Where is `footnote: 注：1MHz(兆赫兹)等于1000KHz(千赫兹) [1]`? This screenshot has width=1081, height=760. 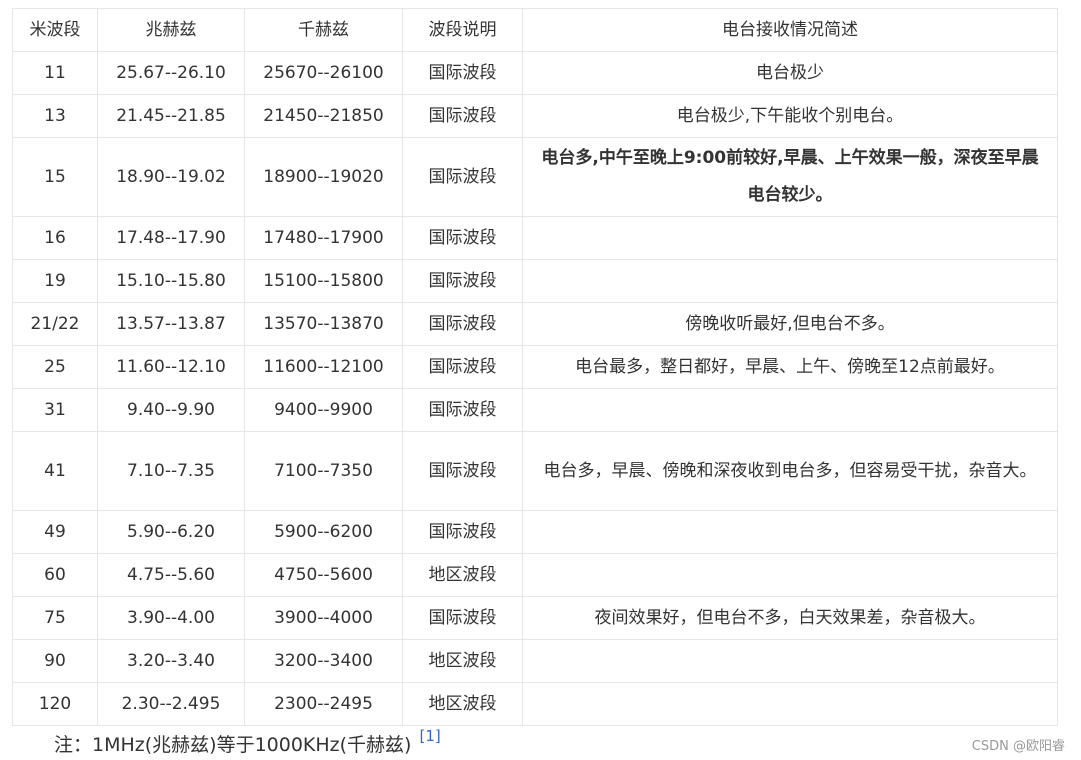 footnote: 注：1MHz(兆赫兹)等于1000KHz(千赫兹) [1] is located at coordinates (247, 742).